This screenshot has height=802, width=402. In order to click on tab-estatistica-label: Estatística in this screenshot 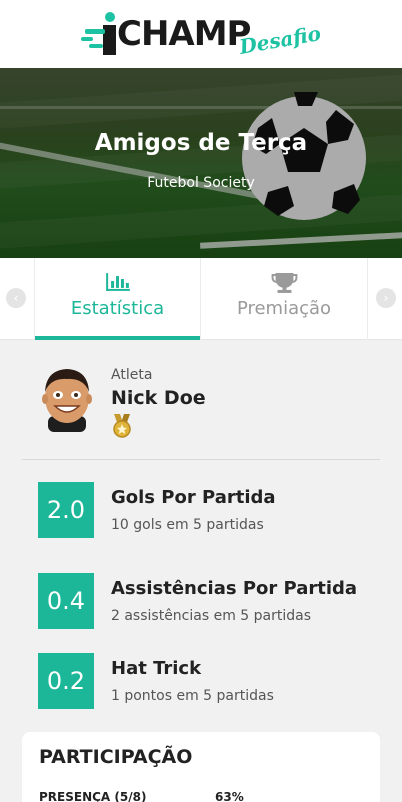, I will do `click(117, 308)`.